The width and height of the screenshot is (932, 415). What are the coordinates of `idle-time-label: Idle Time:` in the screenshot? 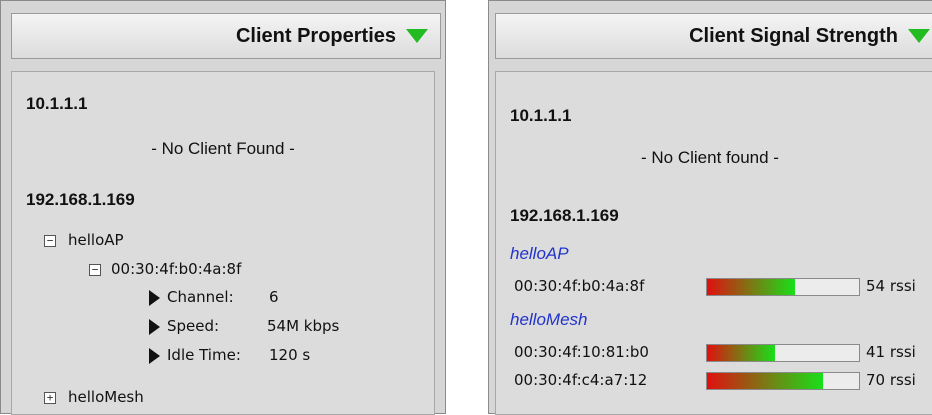 It's located at (204, 355).